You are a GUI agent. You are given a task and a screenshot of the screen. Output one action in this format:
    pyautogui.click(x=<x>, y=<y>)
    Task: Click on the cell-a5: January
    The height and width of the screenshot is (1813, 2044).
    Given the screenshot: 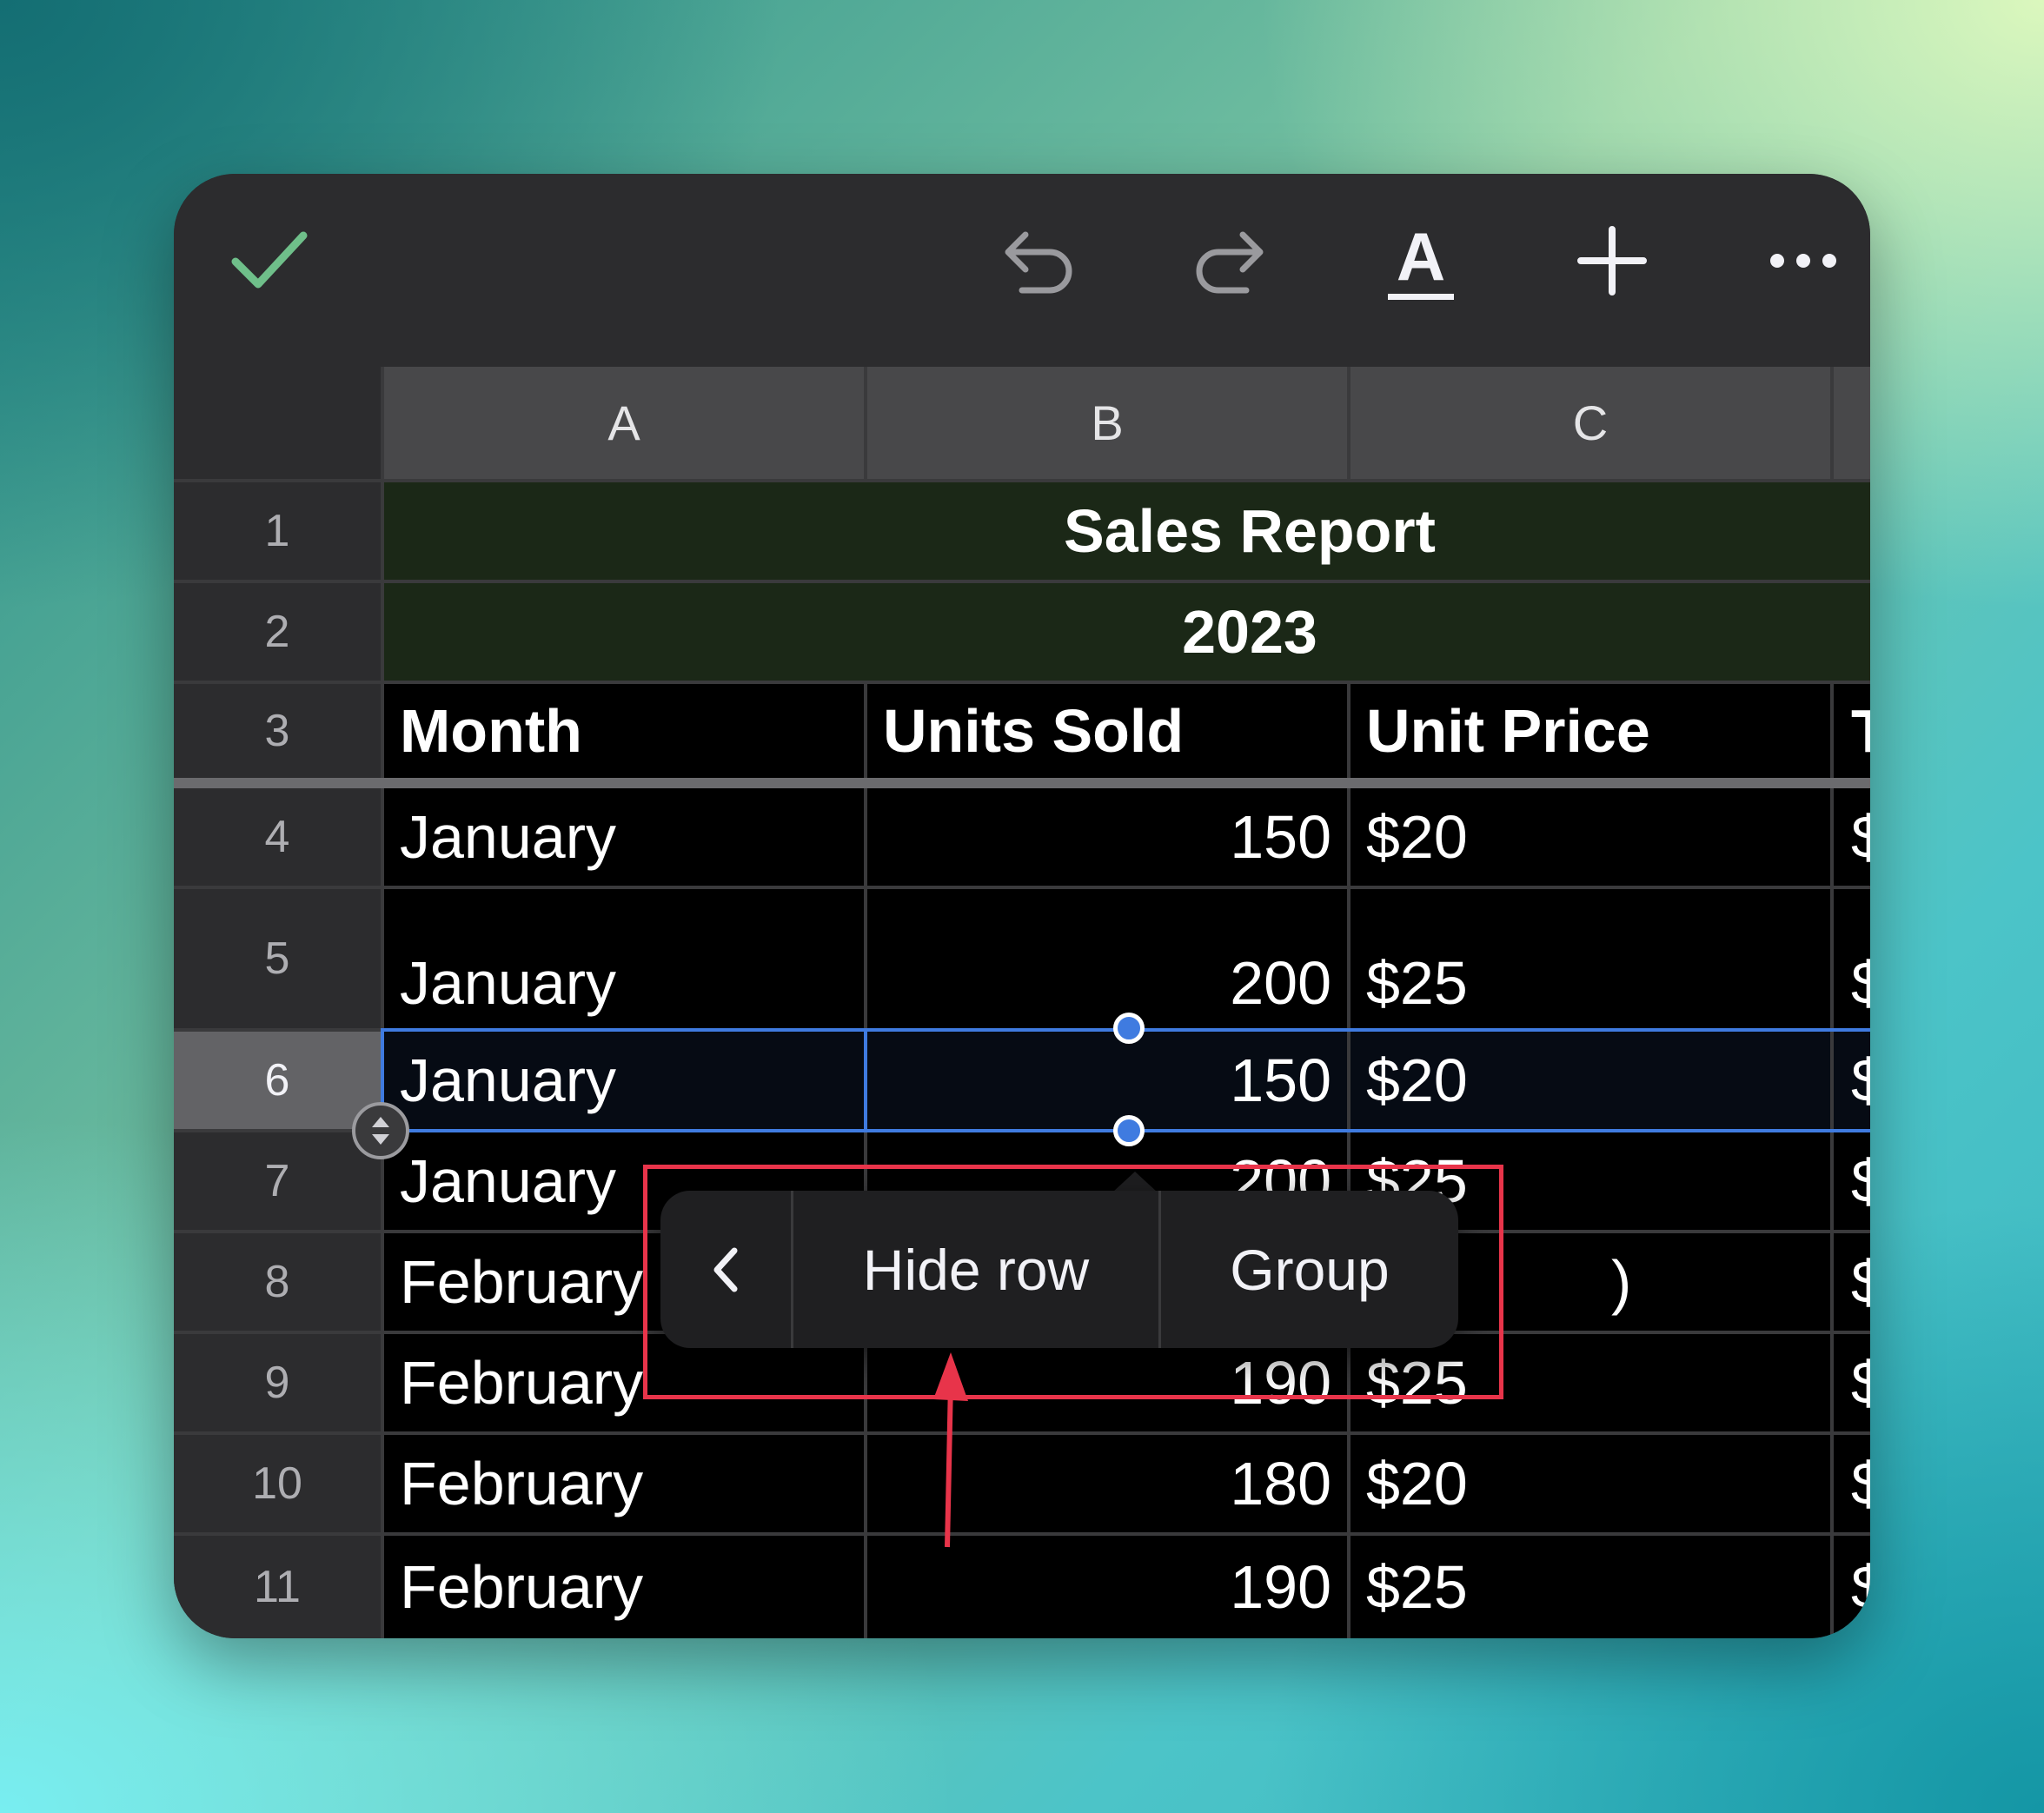 What is the action you would take?
    pyautogui.click(x=624, y=958)
    